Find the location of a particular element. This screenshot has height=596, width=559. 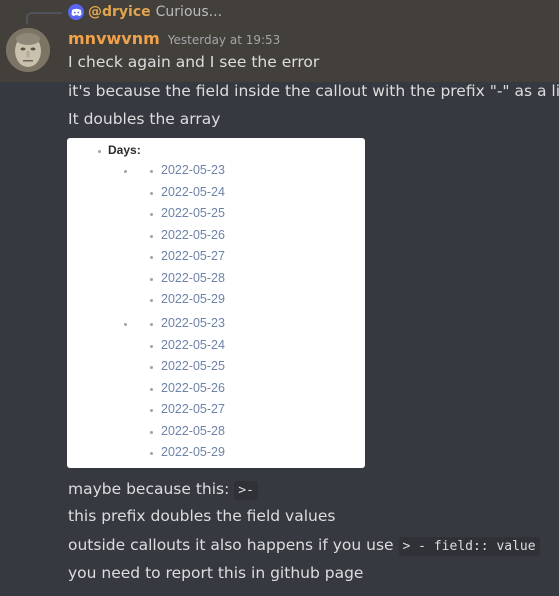

inline-code: >- is located at coordinates (246, 490).